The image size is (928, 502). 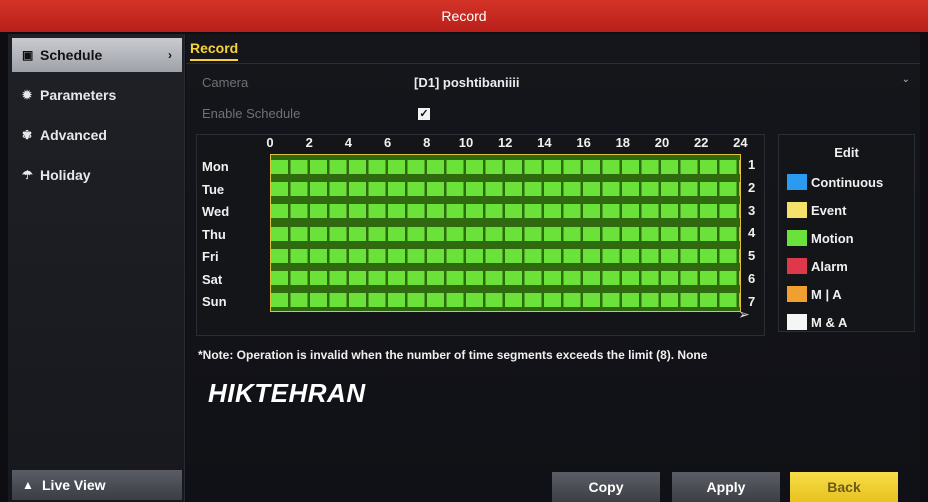 I want to click on hour-label: 24, so click(x=740, y=142).